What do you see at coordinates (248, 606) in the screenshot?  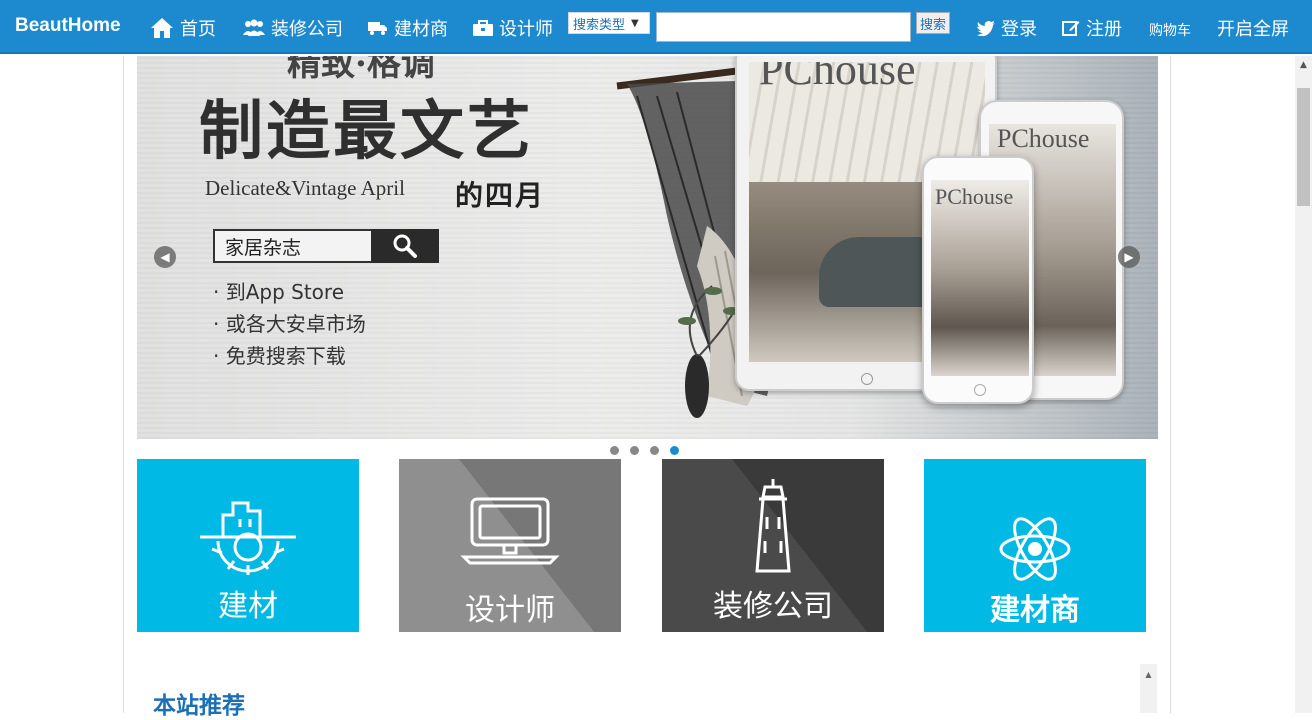 I see `tile-materials-label: 建材` at bounding box center [248, 606].